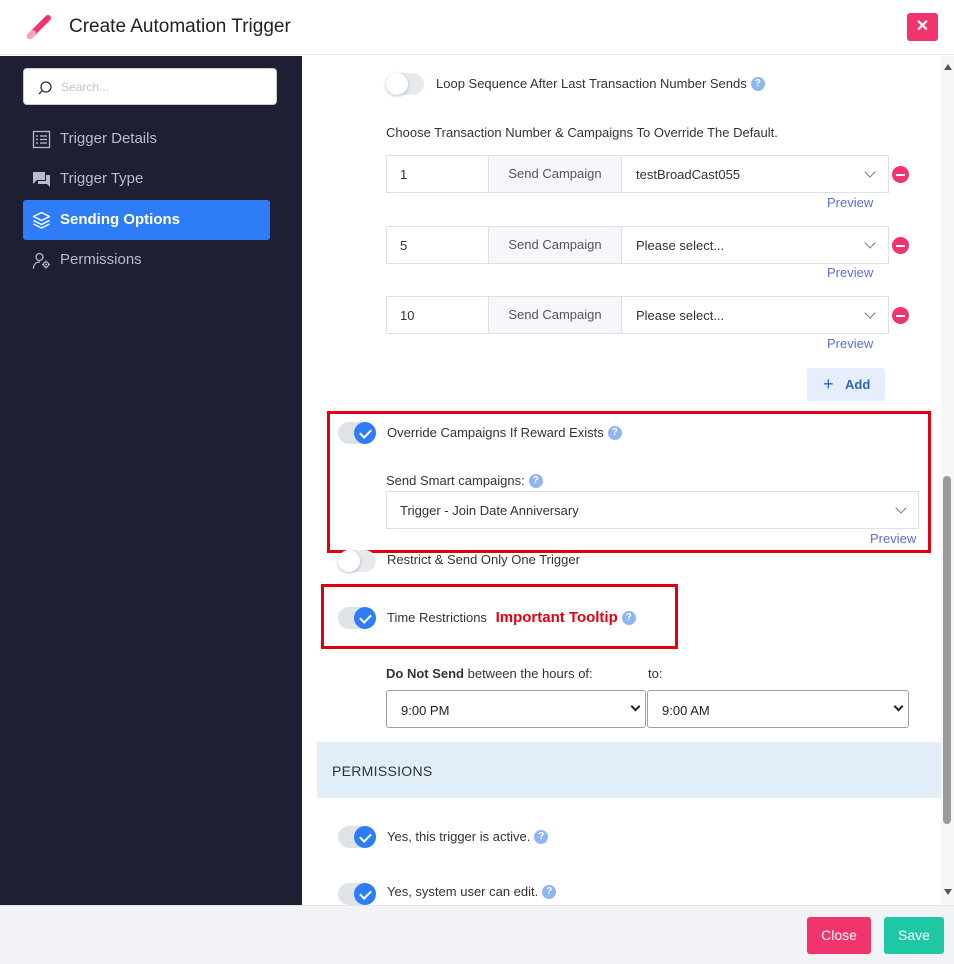 This screenshot has width=954, height=964. I want to click on layers-icon, so click(41, 220).